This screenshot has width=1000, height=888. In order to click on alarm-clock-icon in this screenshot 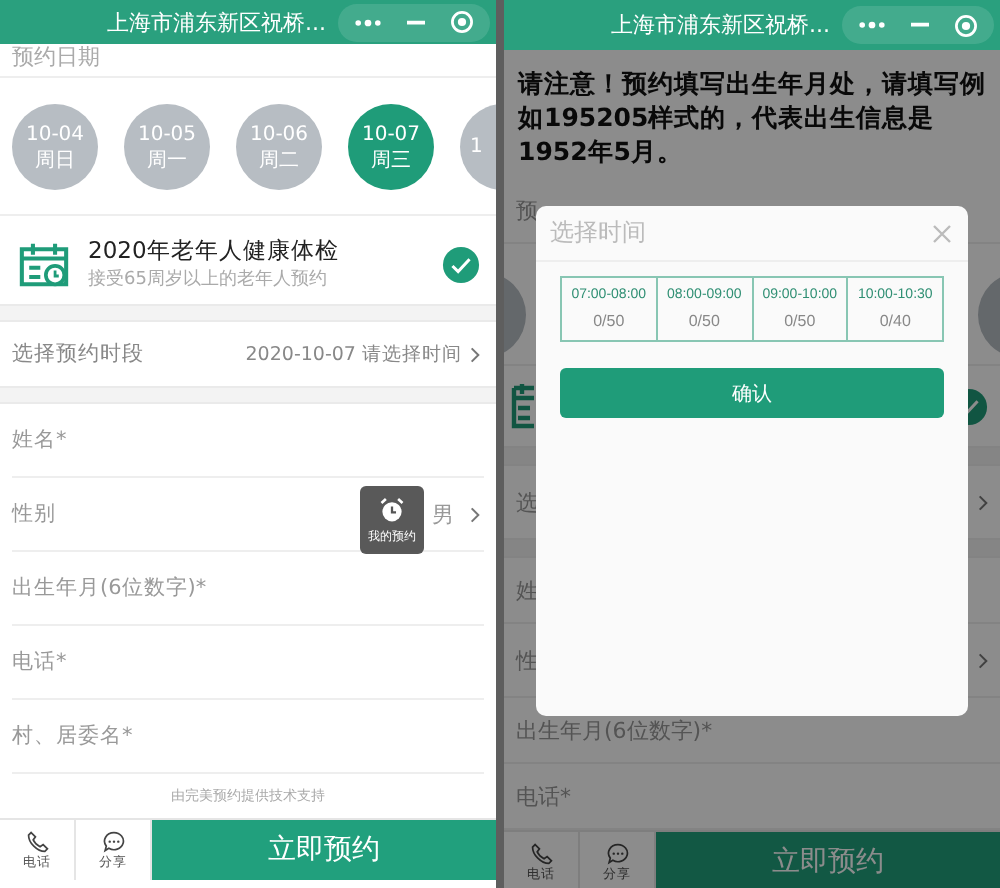, I will do `click(392, 509)`.